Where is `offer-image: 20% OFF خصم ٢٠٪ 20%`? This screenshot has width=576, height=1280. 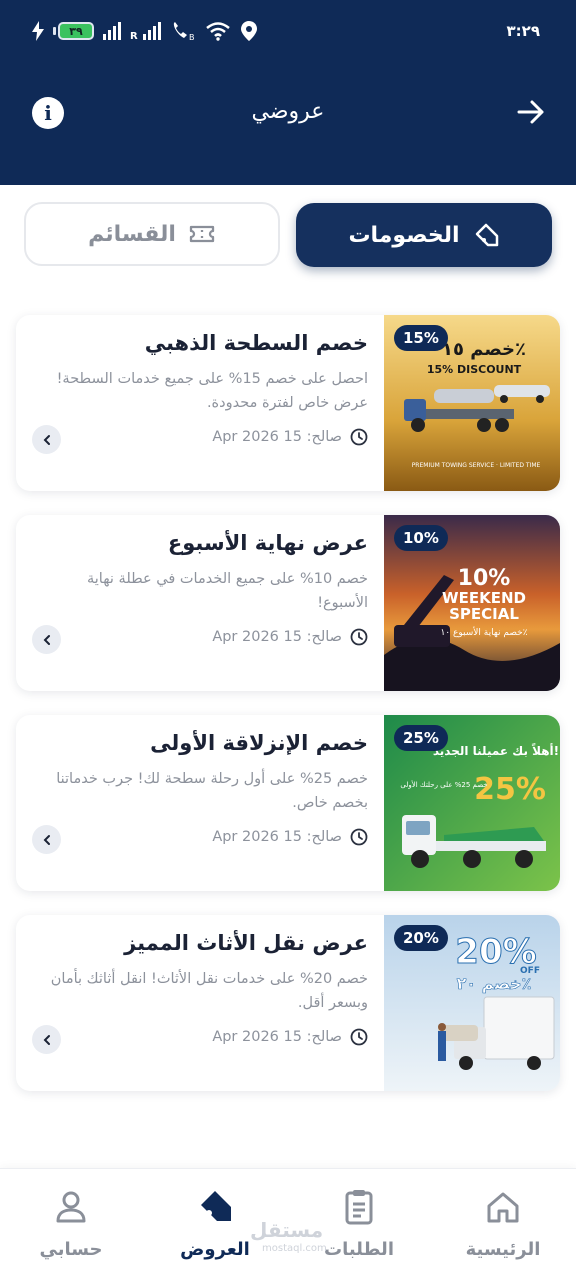 offer-image: 20% OFF خصم ٢٠٪ 20% is located at coordinates (472, 1003).